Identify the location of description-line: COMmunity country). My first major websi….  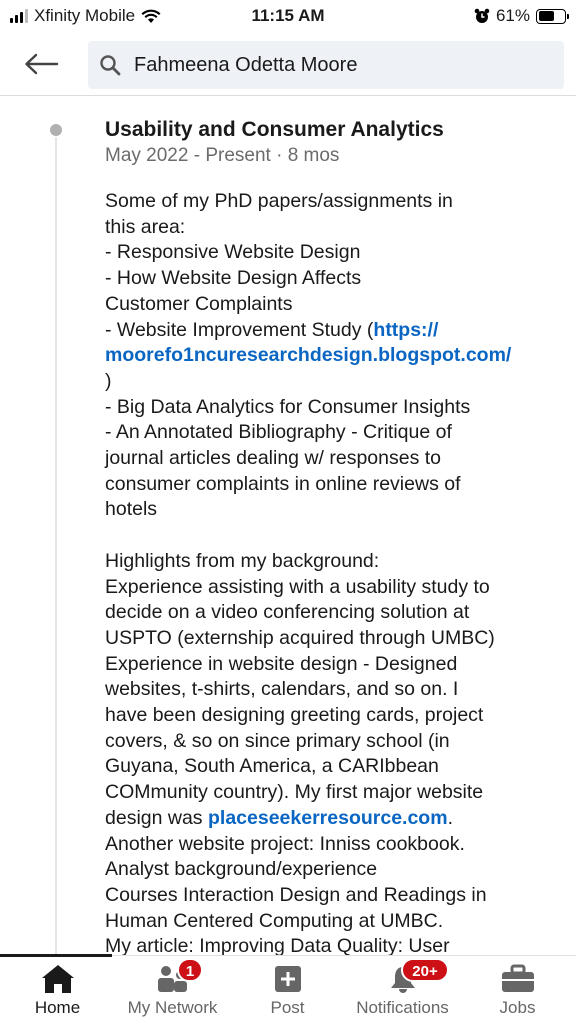
(294, 792).